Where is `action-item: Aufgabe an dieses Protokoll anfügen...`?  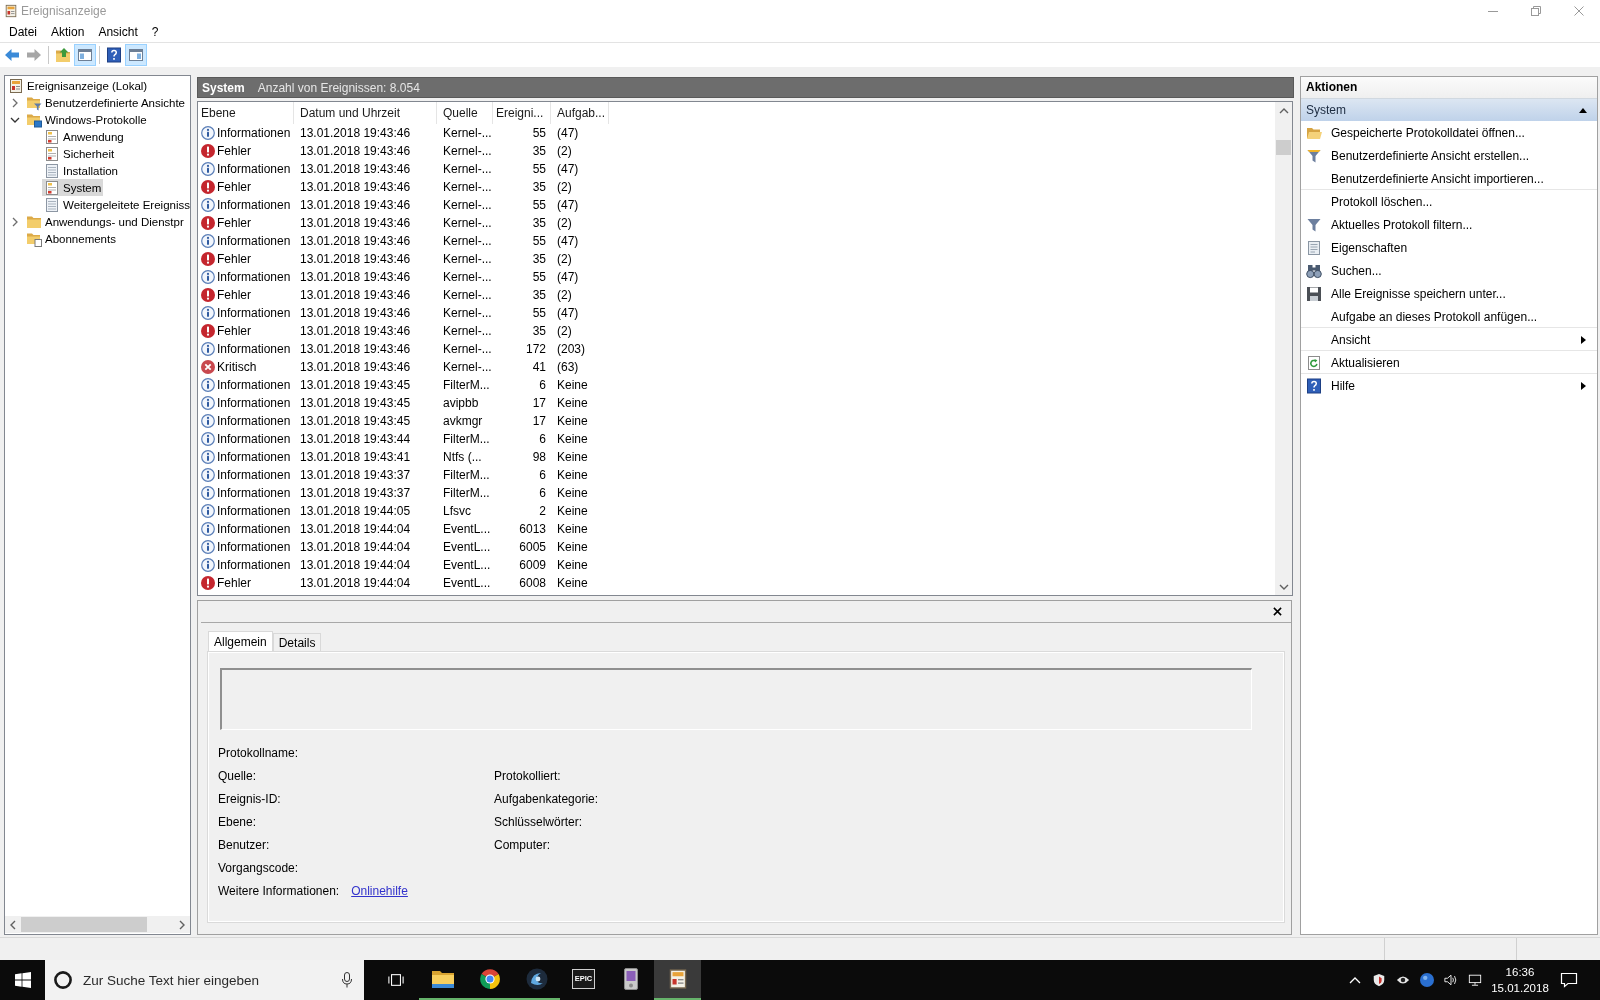 action-item: Aufgabe an dieses Protokoll anfügen... is located at coordinates (1449, 316).